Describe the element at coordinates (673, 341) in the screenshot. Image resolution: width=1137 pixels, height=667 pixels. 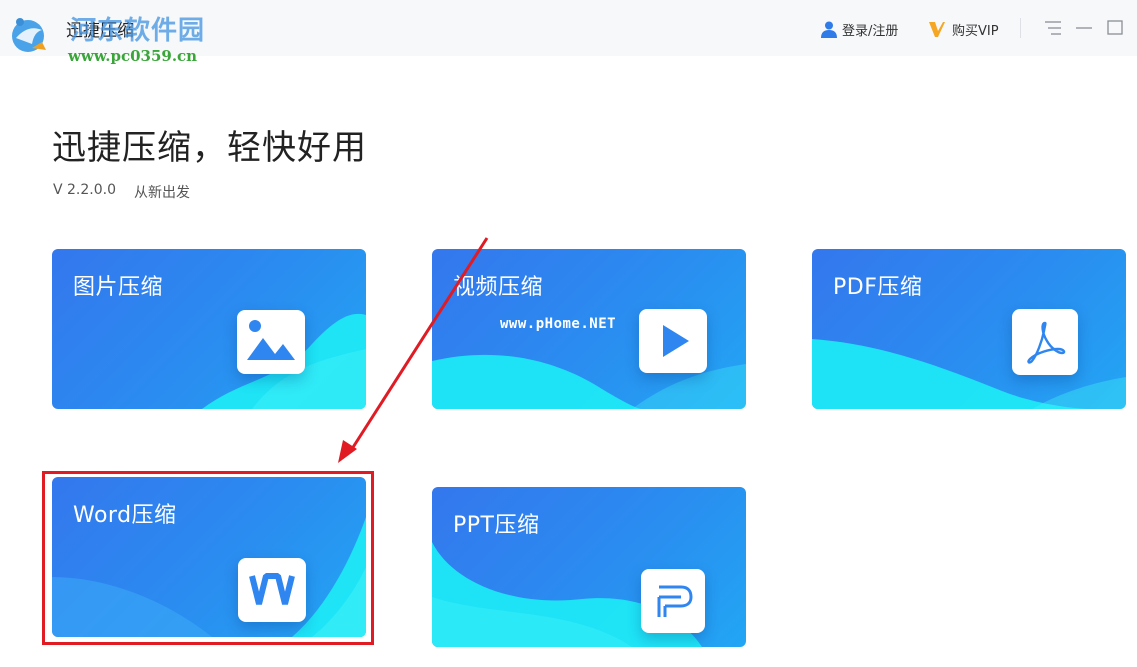
I see `play-icon` at that location.